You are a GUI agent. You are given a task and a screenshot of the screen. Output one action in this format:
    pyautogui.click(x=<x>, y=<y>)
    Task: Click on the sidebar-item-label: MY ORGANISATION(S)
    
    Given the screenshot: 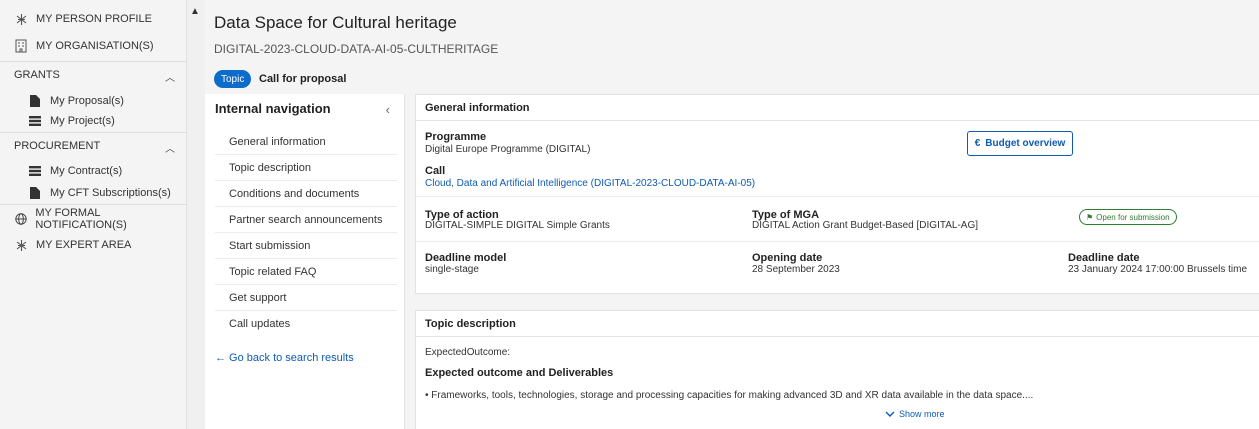 What is the action you would take?
    pyautogui.click(x=95, y=46)
    